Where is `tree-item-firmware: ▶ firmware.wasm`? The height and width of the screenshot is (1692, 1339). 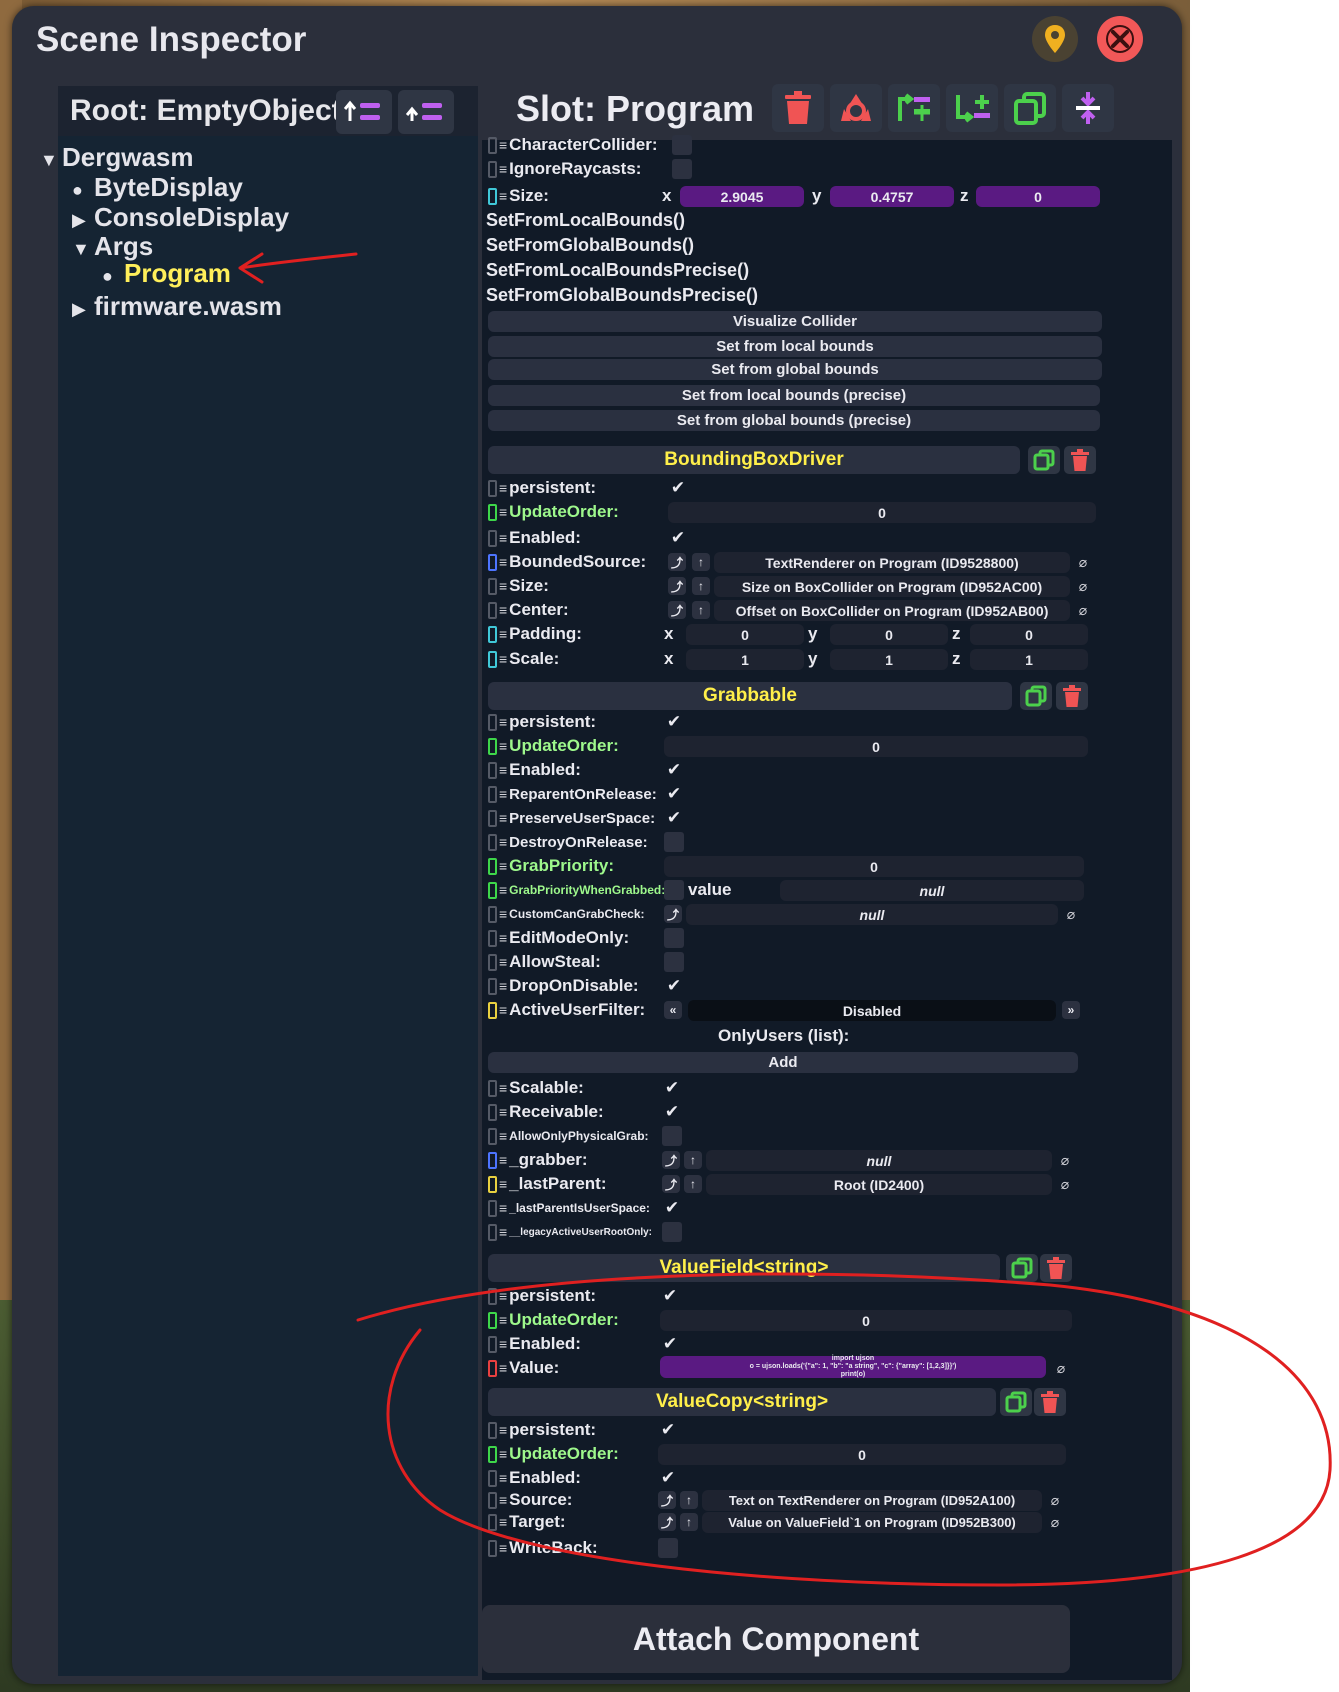 tree-item-firmware: ▶ firmware.wasm is located at coordinates (177, 306).